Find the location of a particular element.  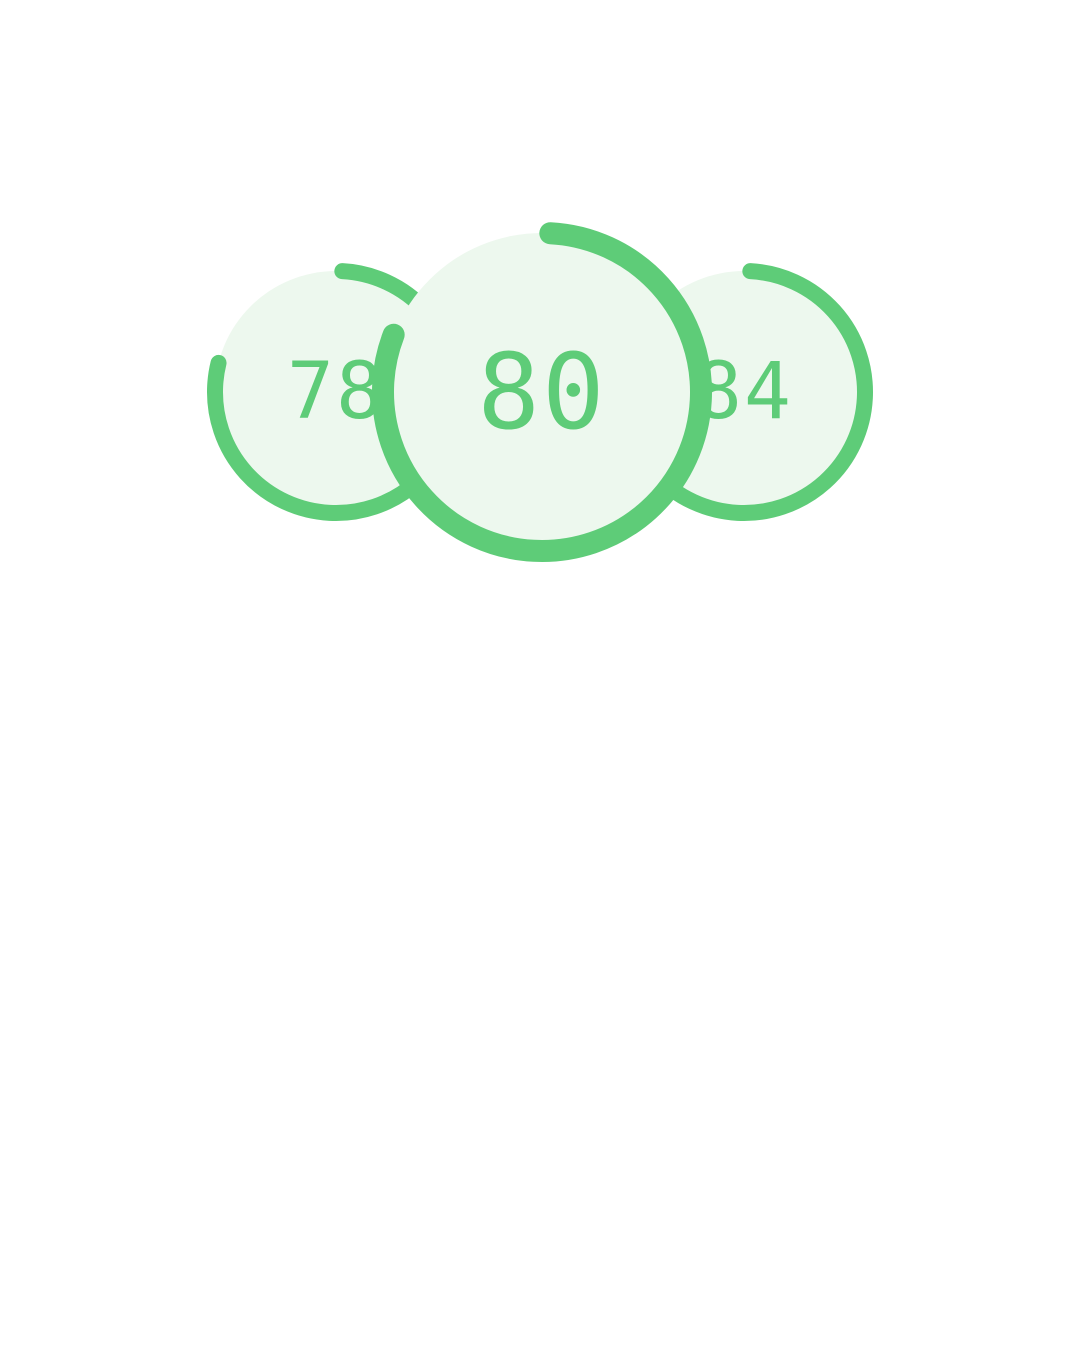

score-gauge-center: 80 is located at coordinates (542, 391).